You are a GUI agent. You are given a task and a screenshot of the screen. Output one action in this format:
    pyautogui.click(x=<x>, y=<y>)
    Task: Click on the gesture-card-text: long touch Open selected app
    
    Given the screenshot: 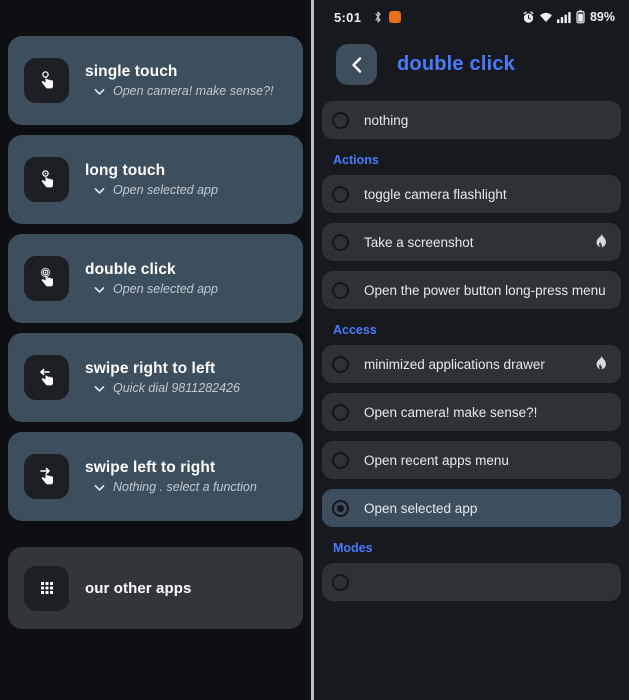 What is the action you would take?
    pyautogui.click(x=151, y=179)
    